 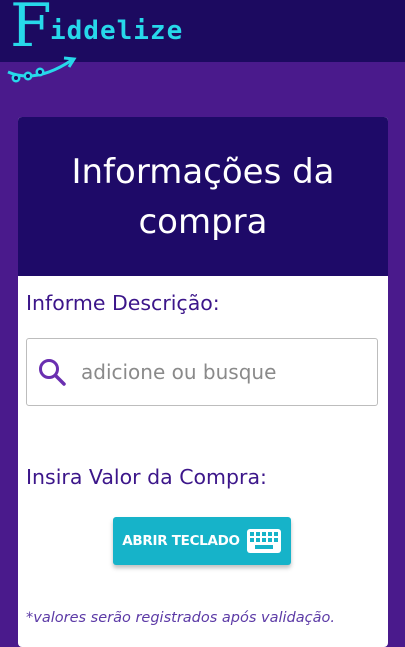 I want to click on card-title: Informações da compra, so click(x=203, y=196).